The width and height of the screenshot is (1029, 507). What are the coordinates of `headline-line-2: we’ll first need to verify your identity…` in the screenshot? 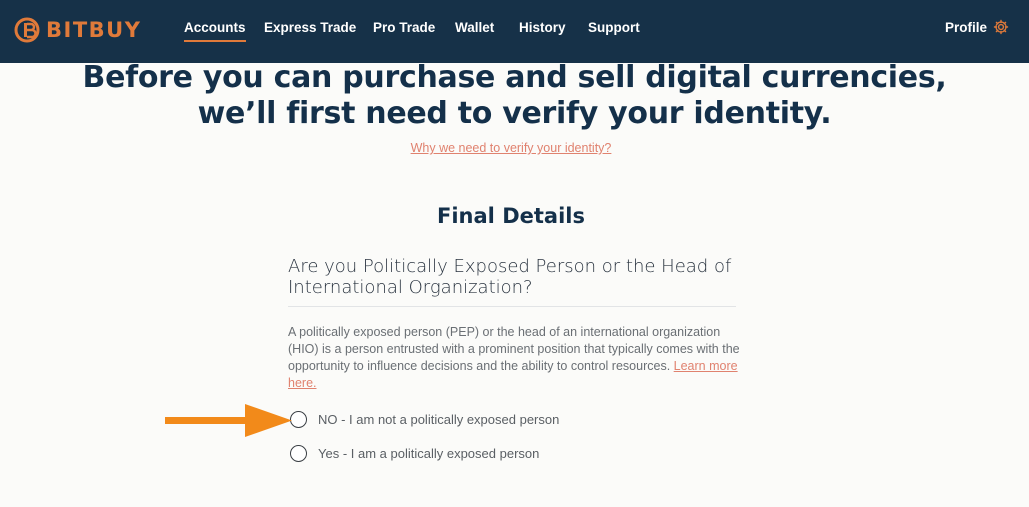 It's located at (514, 113).